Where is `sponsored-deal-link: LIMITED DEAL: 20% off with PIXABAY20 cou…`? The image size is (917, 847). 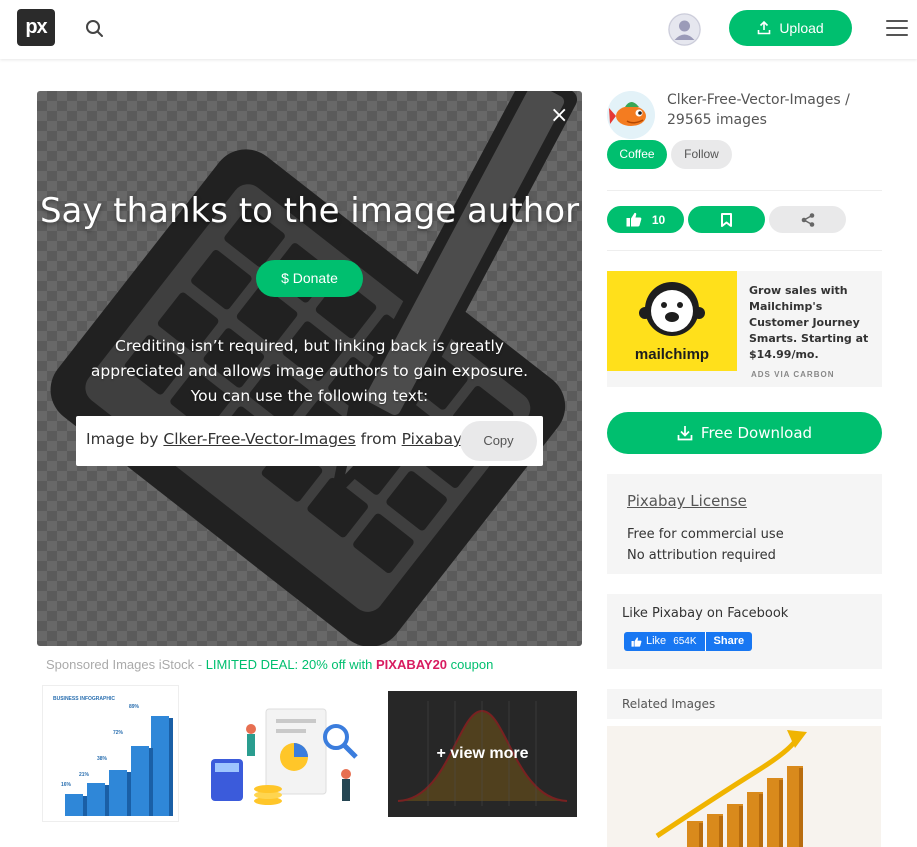 sponsored-deal-link: LIMITED DEAL: 20% off with PIXABAY20 cou… is located at coordinates (350, 664).